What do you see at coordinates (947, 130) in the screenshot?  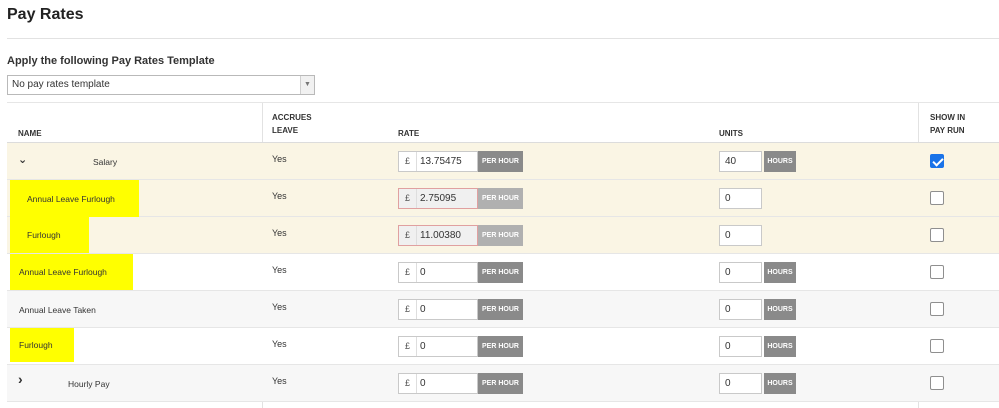 I see `header-show-2: PAY RUN` at bounding box center [947, 130].